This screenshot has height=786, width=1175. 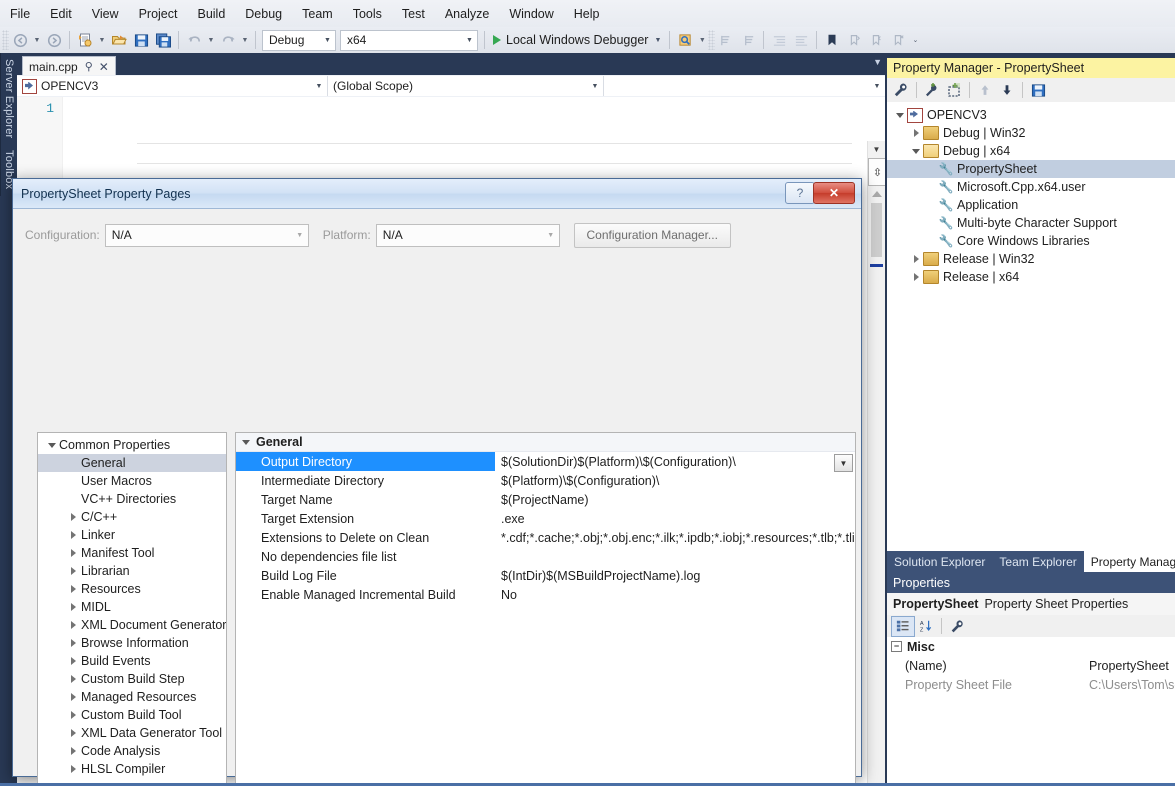 What do you see at coordinates (1130, 666) in the screenshot?
I see `properties-row-value: PropertySheet` at bounding box center [1130, 666].